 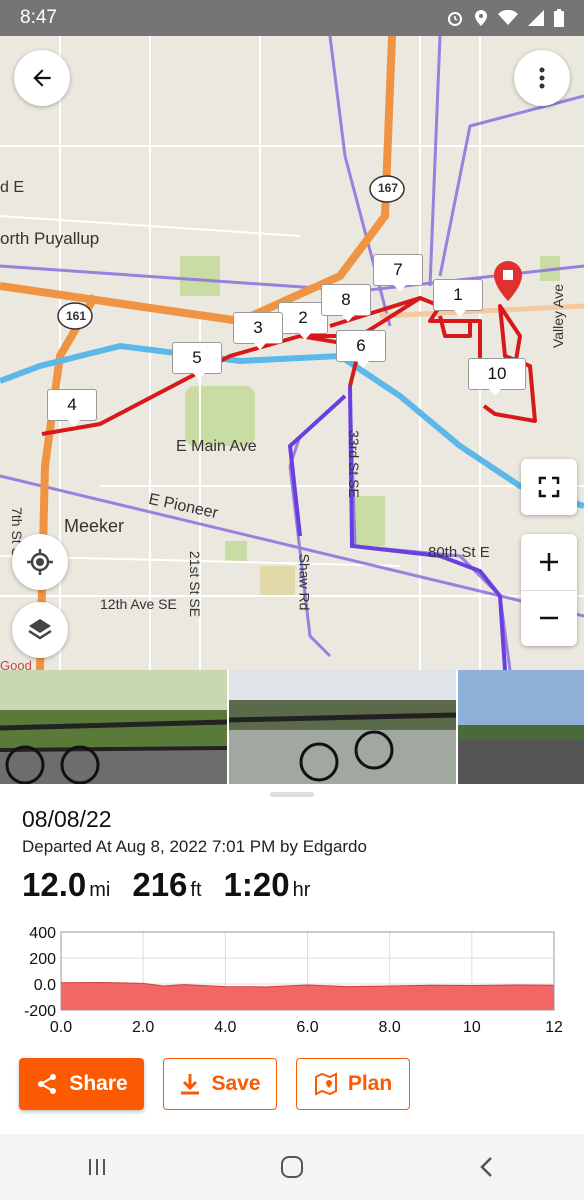 What do you see at coordinates (390, 1027) in the screenshot?
I see `x-tick-label-4: 8.0` at bounding box center [390, 1027].